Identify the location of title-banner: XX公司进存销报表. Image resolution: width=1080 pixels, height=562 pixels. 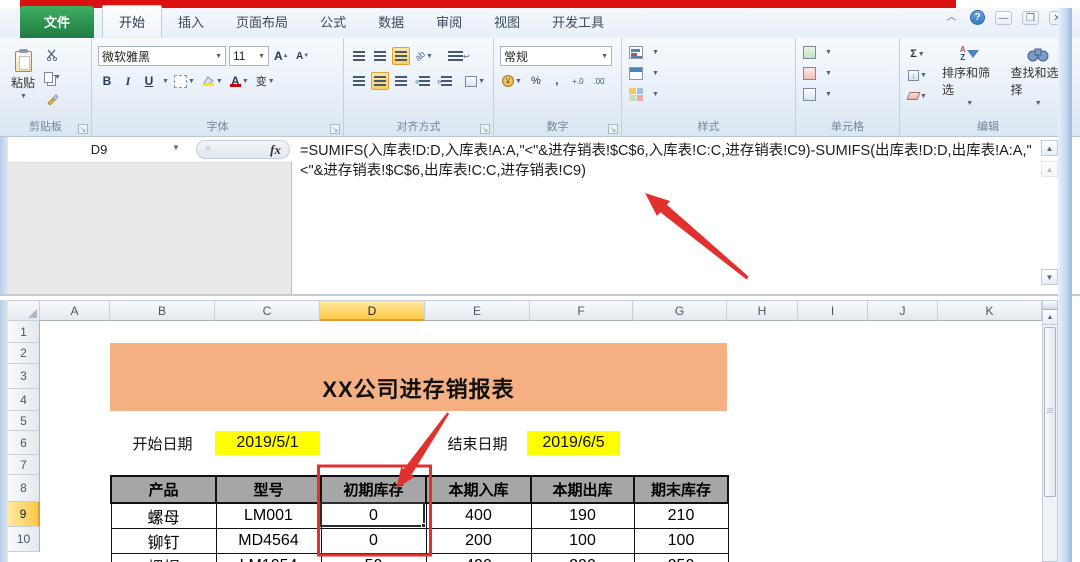
(418, 387).